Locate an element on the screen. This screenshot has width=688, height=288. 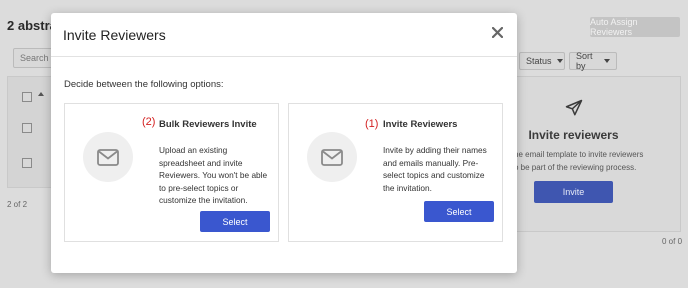
paper-plane-icon is located at coordinates (574, 107).